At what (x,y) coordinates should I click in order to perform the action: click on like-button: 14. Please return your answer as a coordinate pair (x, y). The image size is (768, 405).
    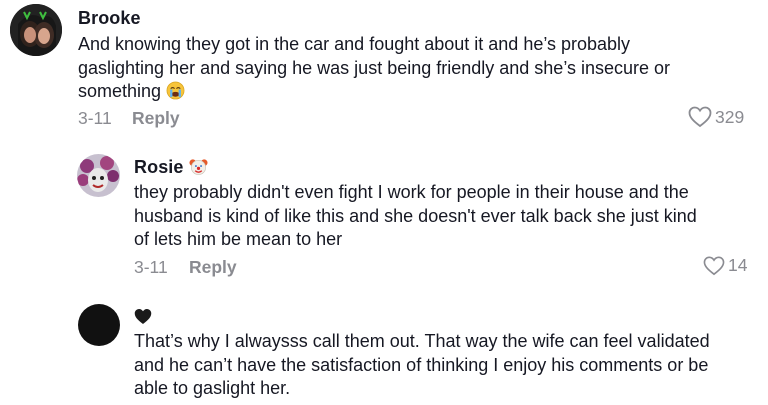
    Looking at the image, I should click on (725, 265).